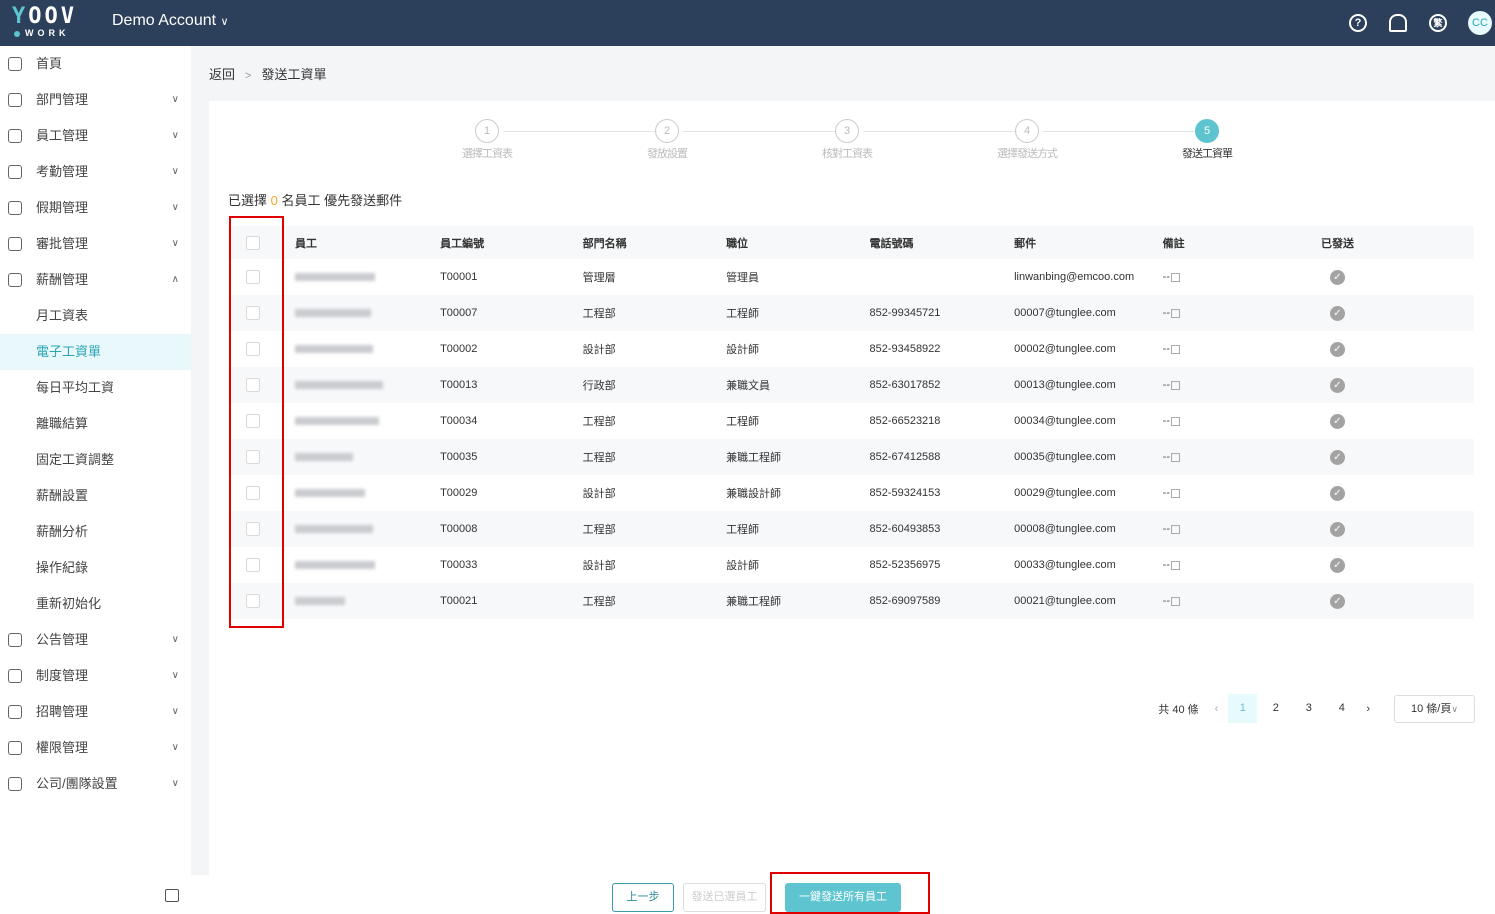 The image size is (1495, 914). What do you see at coordinates (170, 21) in the screenshot?
I see `account-switcher: Demo Account ∨` at bounding box center [170, 21].